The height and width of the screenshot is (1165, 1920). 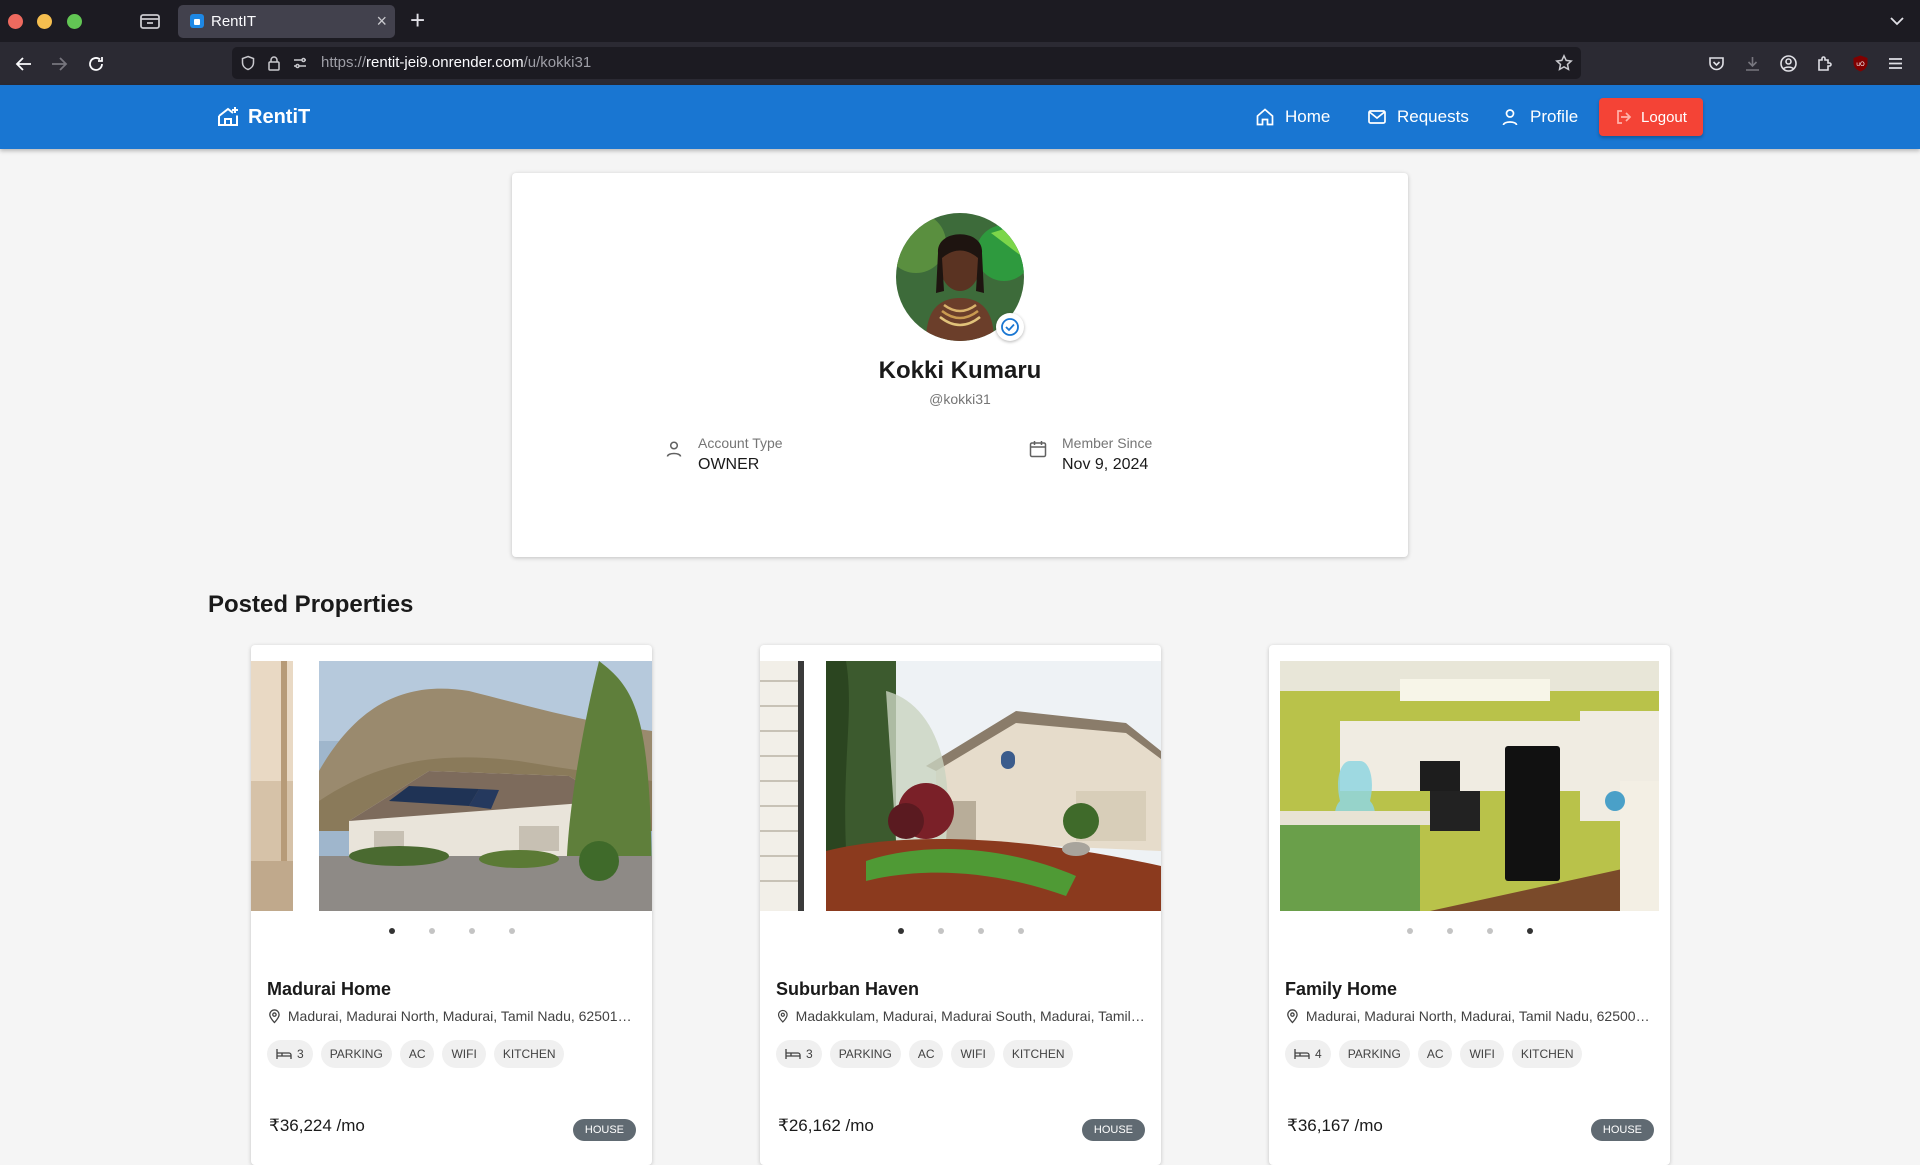 I want to click on logout-button: Logout, so click(x=1651, y=117).